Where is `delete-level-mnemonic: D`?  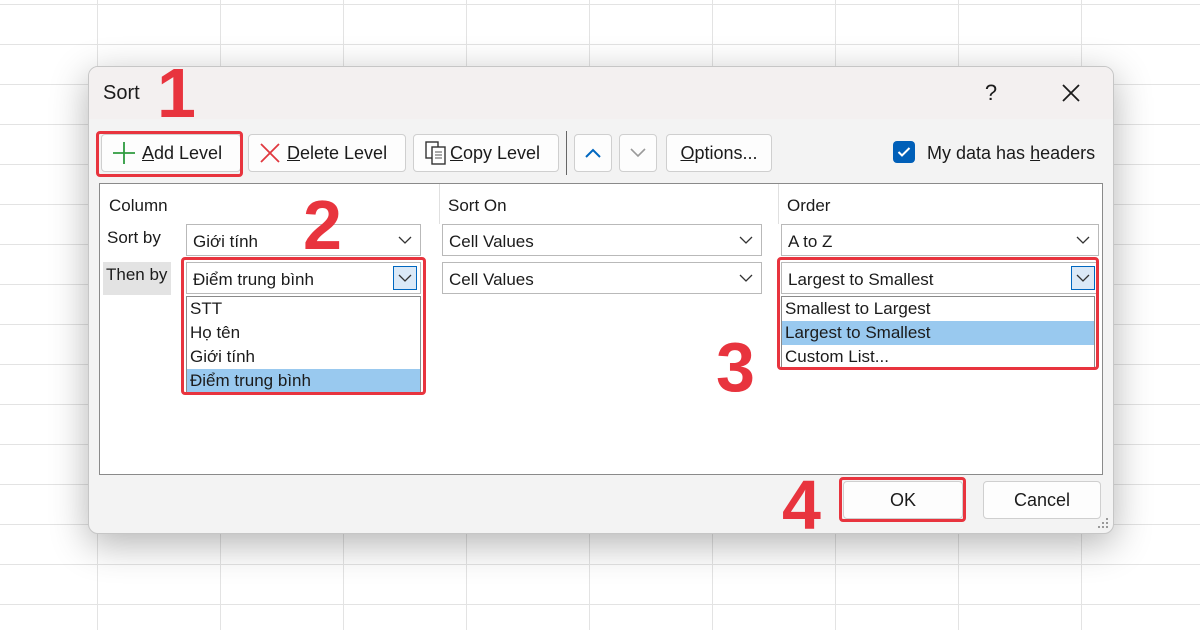 delete-level-mnemonic: D is located at coordinates (293, 152).